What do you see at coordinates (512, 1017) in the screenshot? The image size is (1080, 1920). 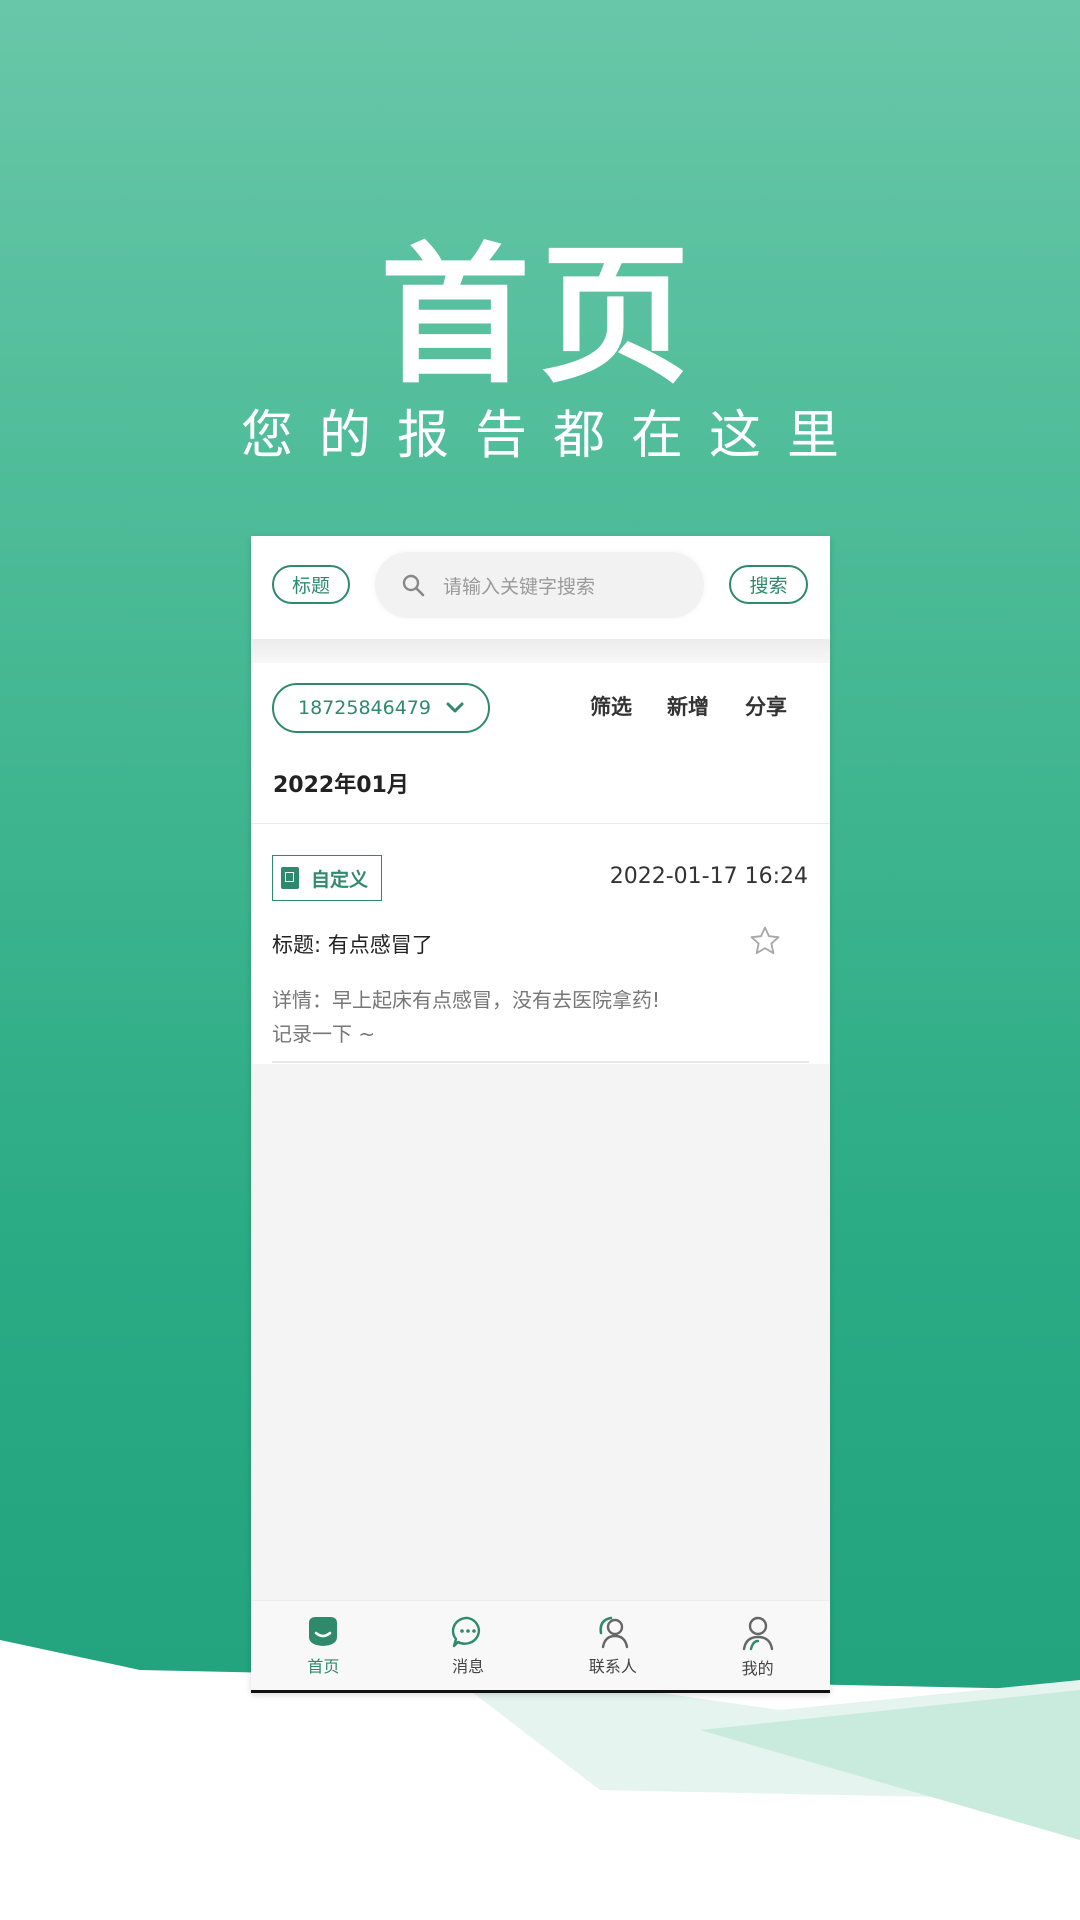 I see `record-detail: 详情：早上起床有点感冒，没有去医院拿药! 记录一下 ~` at bounding box center [512, 1017].